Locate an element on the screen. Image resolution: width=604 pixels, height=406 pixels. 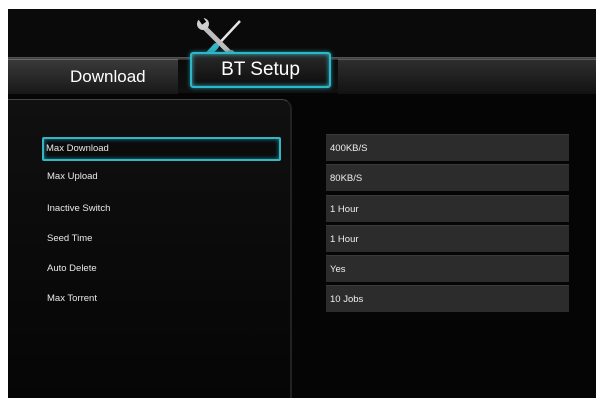
setting-label-seed-time: Seed Time is located at coordinates (161, 239).